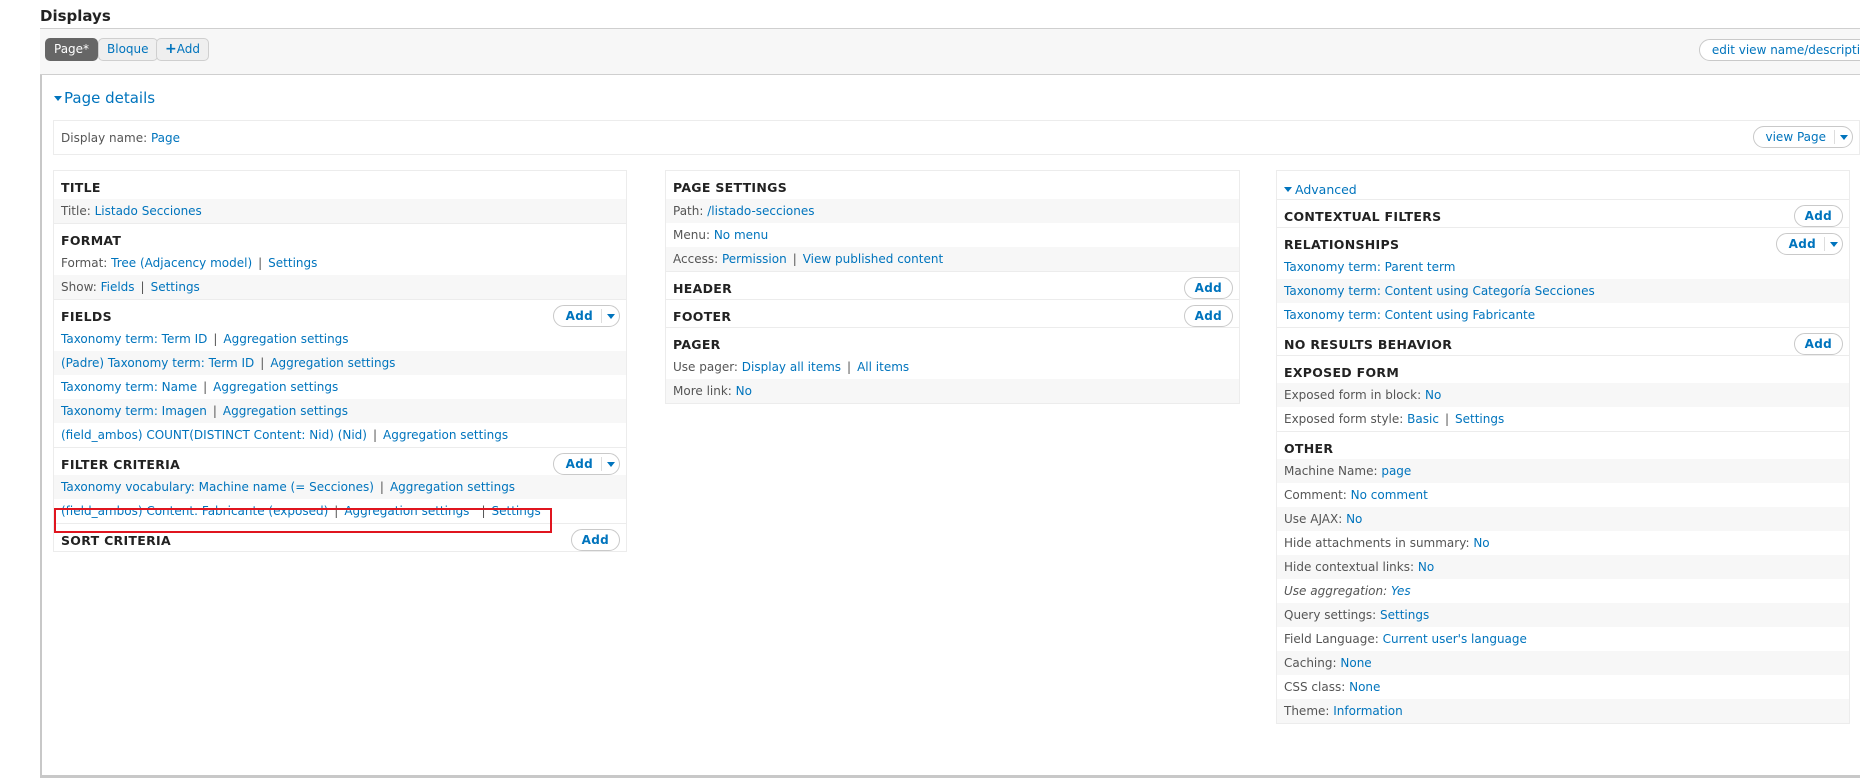 This screenshot has height=779, width=1860. Describe the element at coordinates (873, 259) in the screenshot. I see `access-permission-link: View published content` at that location.